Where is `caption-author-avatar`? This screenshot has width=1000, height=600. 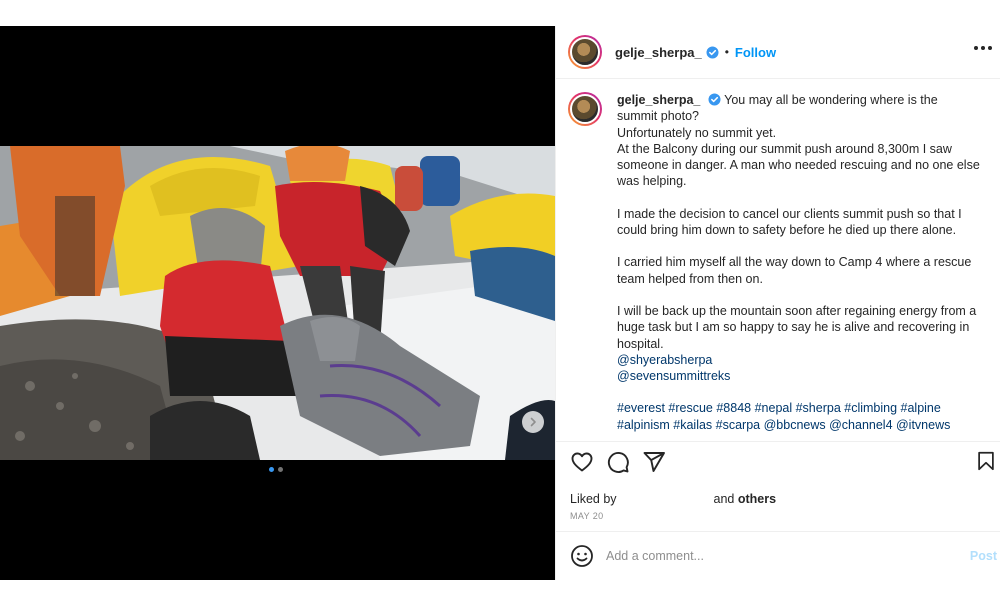
caption-author-avatar is located at coordinates (585, 109).